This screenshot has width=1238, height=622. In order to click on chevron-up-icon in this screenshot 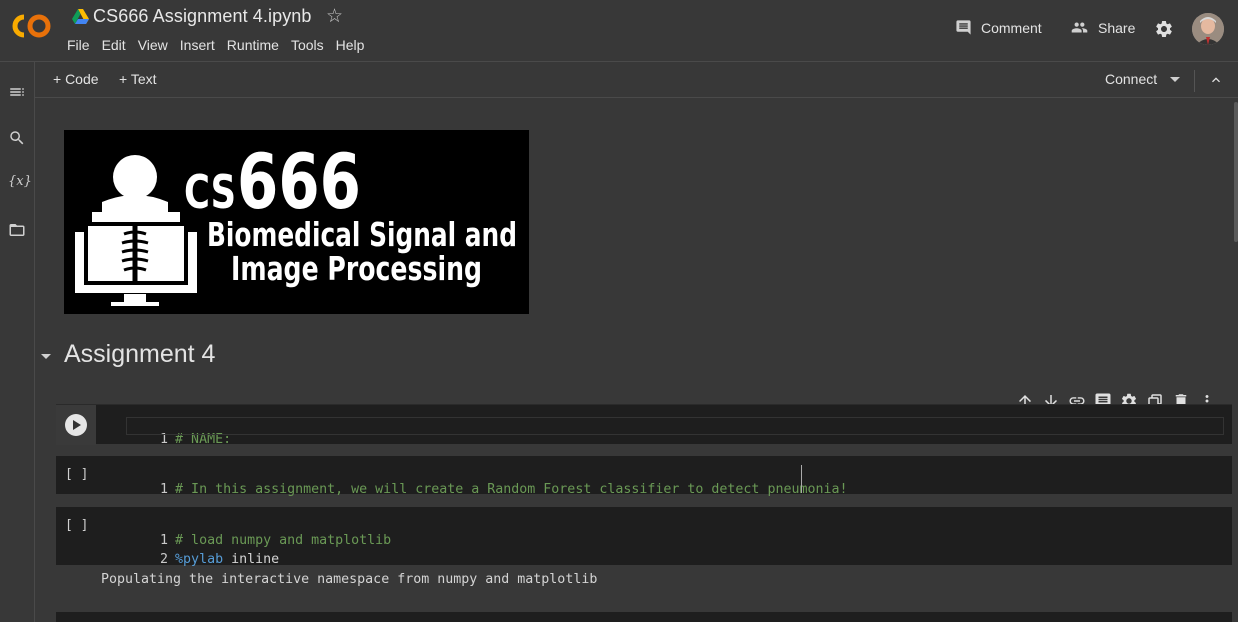, I will do `click(1216, 80)`.